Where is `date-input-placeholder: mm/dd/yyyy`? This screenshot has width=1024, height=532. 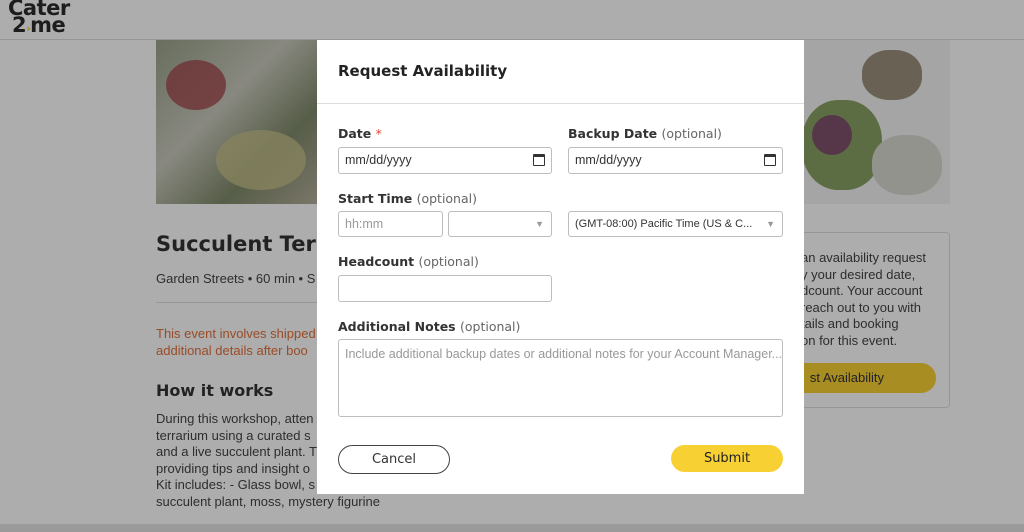 date-input-placeholder: mm/dd/yyyy is located at coordinates (378, 160).